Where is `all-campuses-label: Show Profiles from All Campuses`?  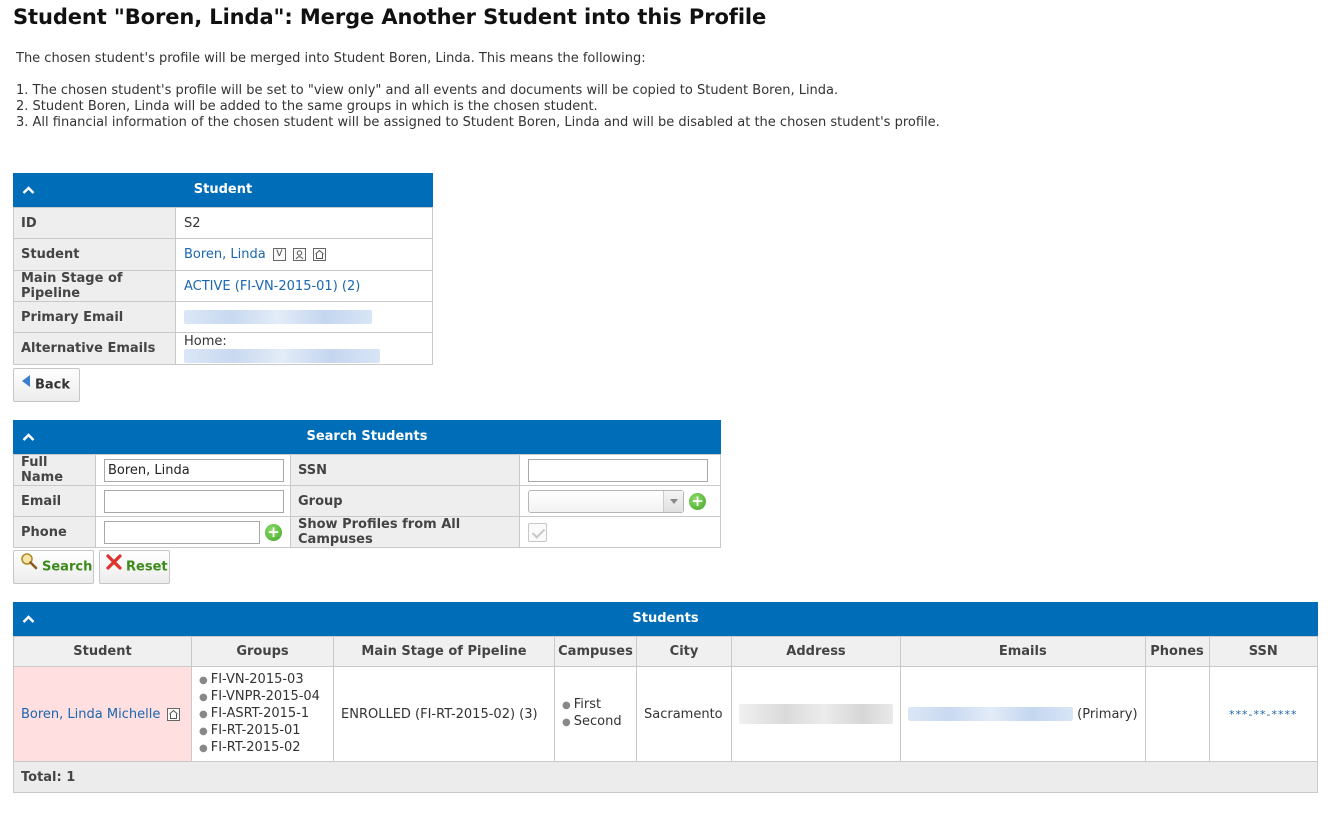
all-campuses-label: Show Profiles from All Campuses is located at coordinates (405, 532).